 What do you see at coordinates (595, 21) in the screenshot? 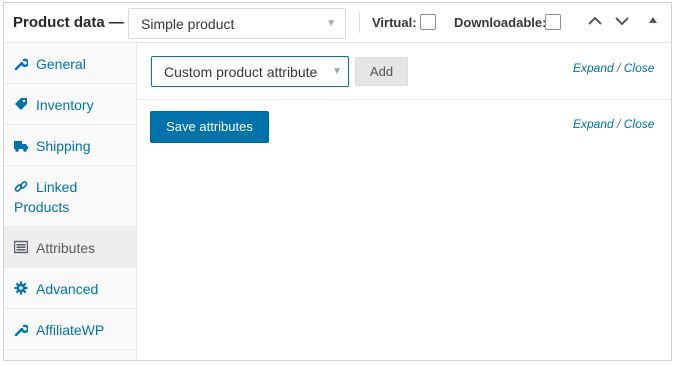
I see `move-up-icon` at bounding box center [595, 21].